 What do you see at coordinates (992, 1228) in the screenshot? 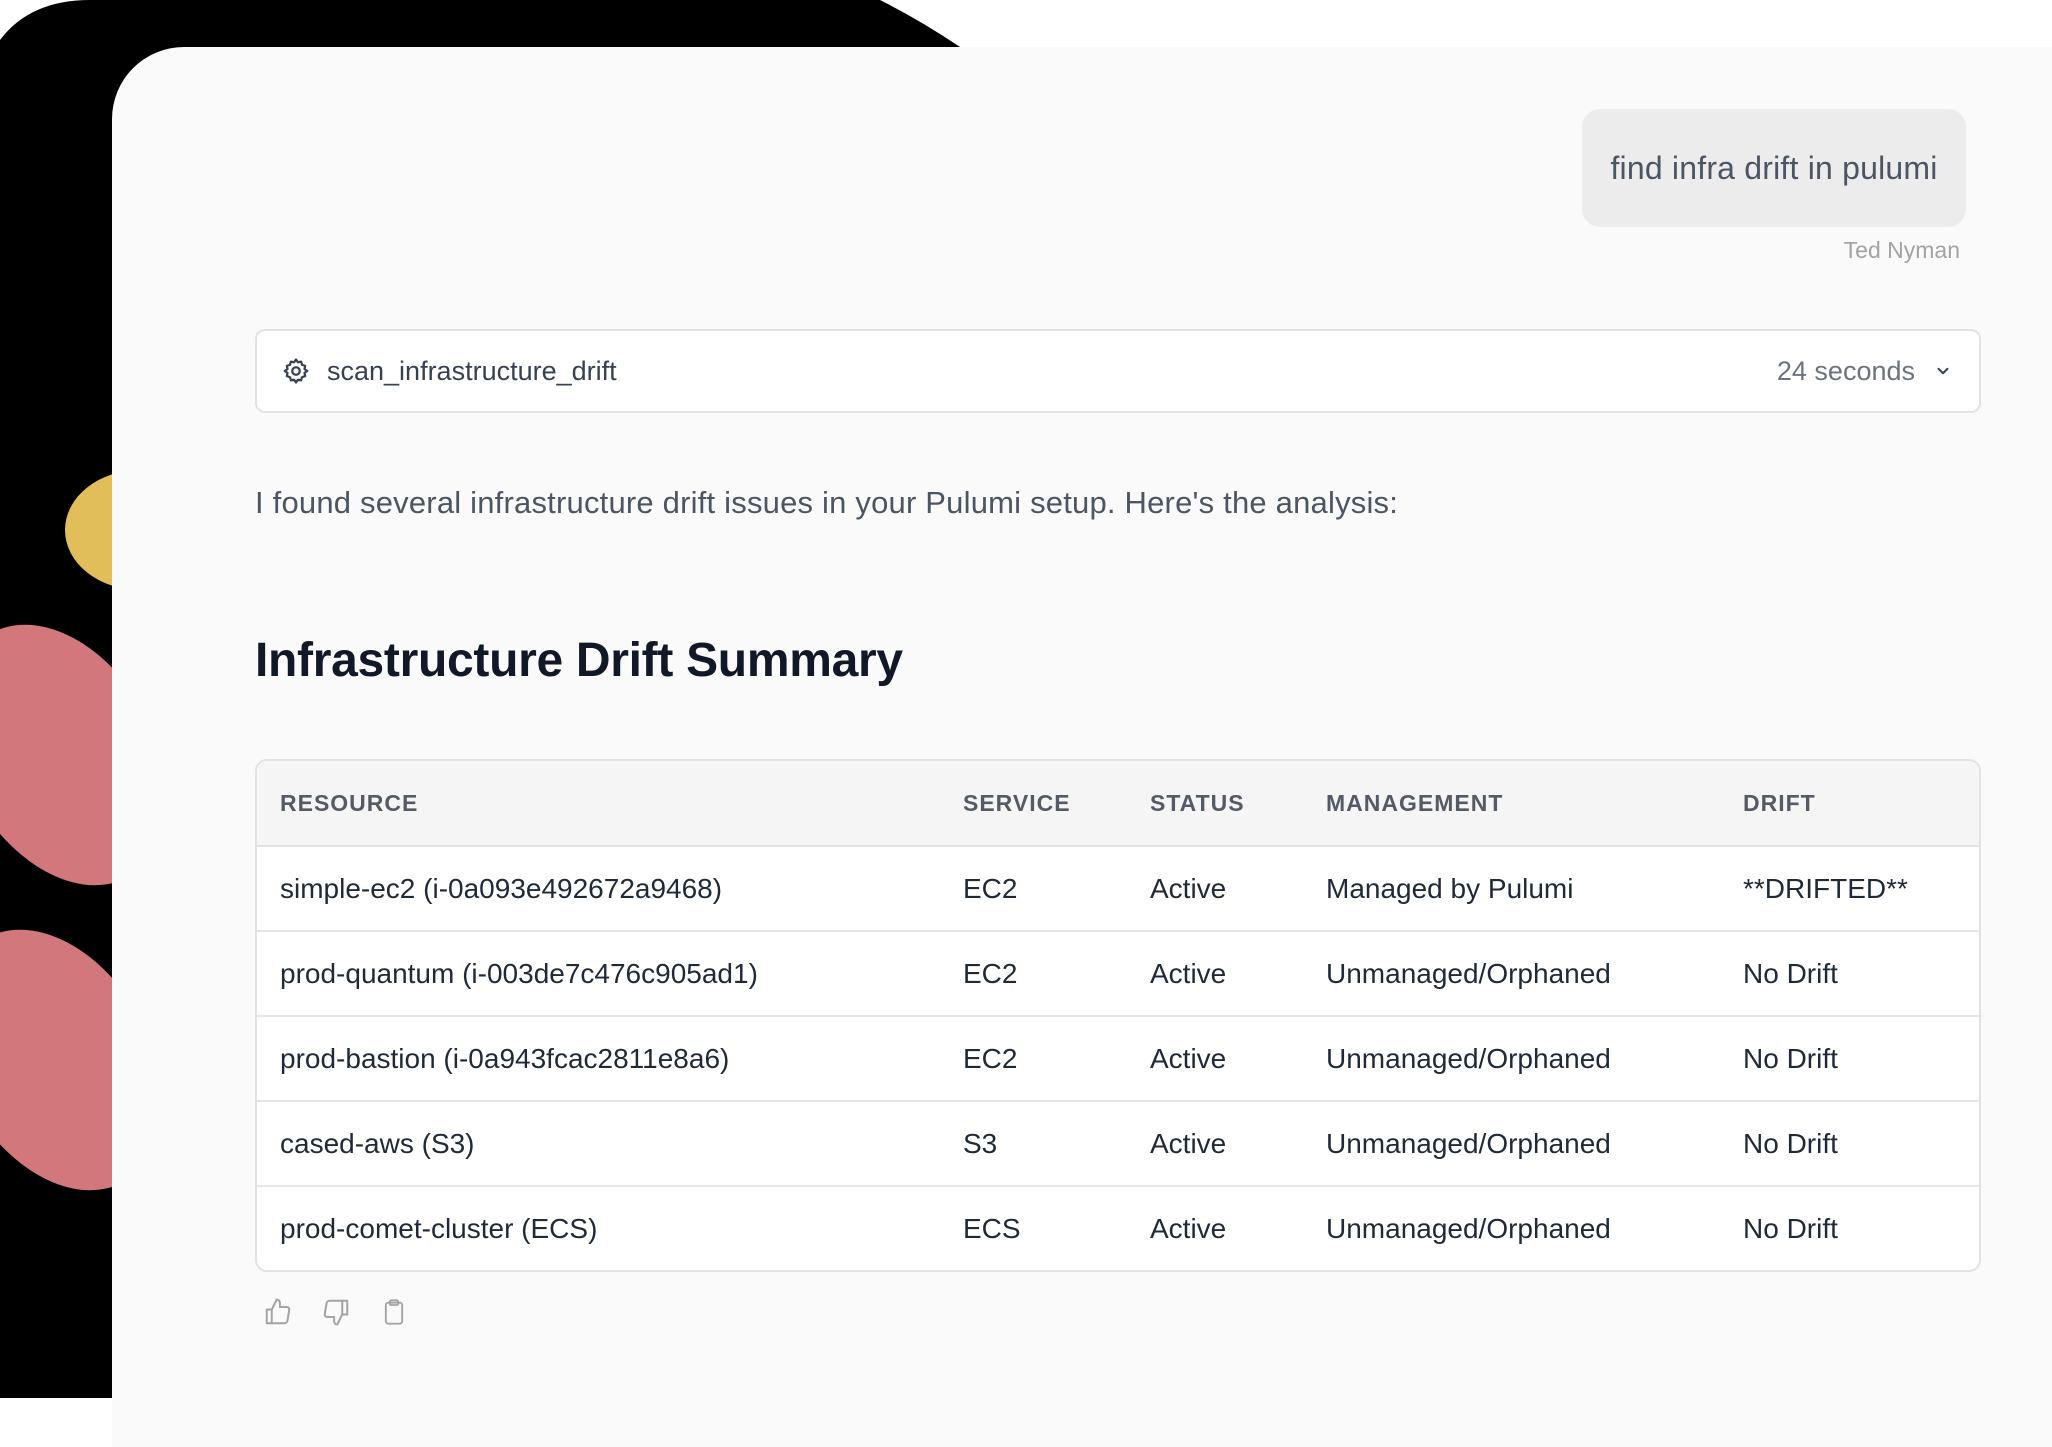
I see `cell-service: ECS` at bounding box center [992, 1228].